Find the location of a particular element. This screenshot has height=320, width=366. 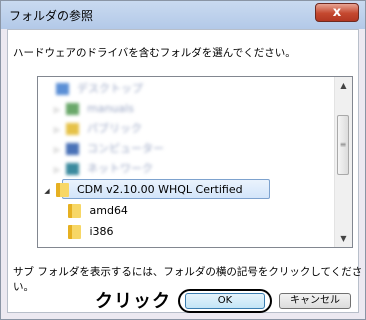

network-icon is located at coordinates (72, 169).